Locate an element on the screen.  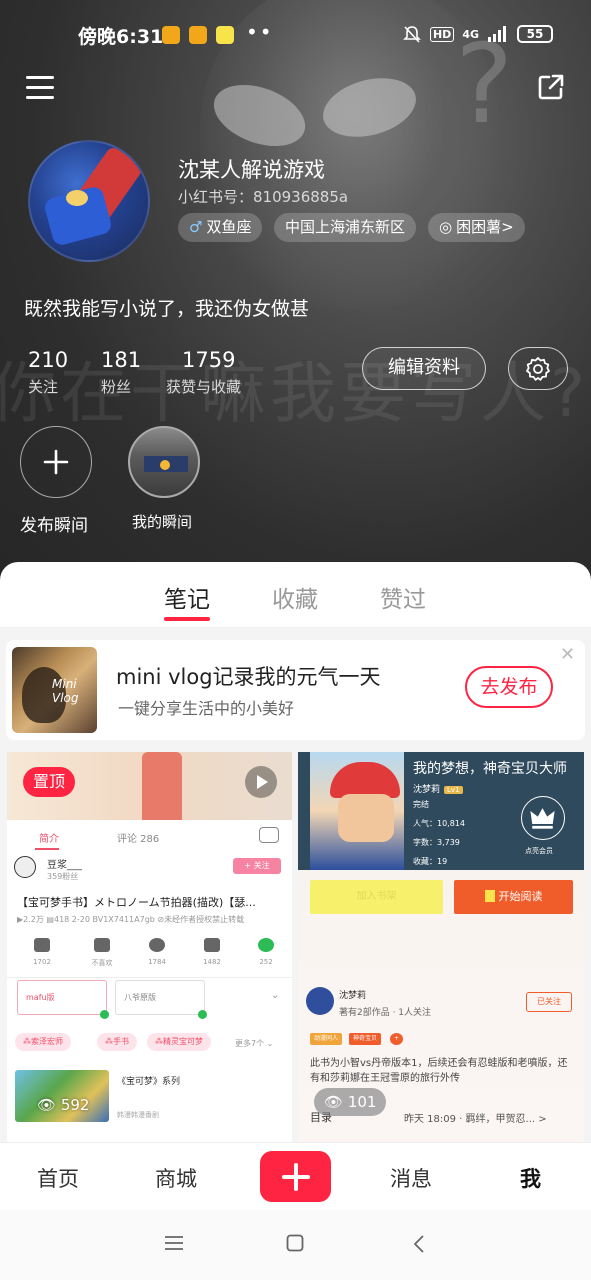
tag-badge: ◎ 困困薯> is located at coordinates (476, 227).